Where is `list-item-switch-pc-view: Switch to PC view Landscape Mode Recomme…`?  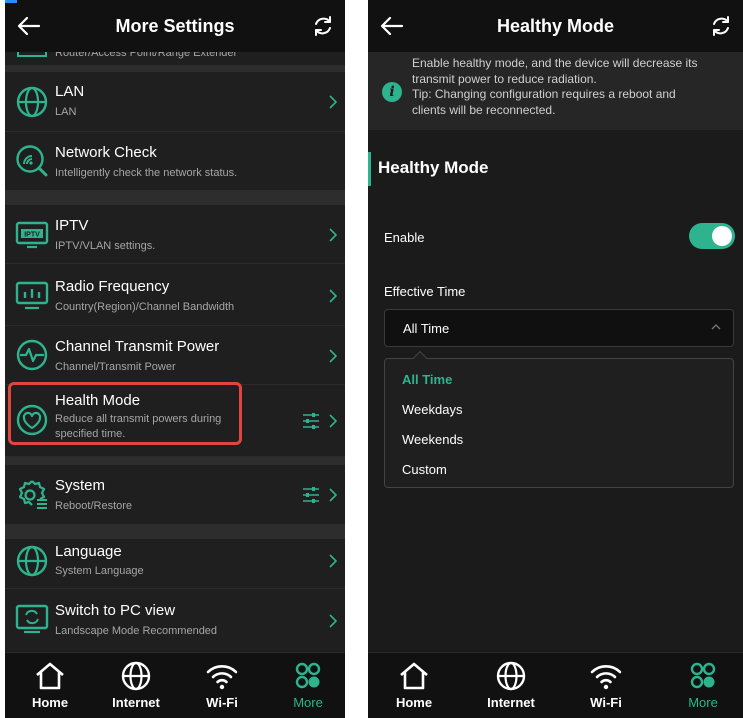
list-item-switch-pc-view: Switch to PC view Landscape Mode Recomme… is located at coordinates (175, 620).